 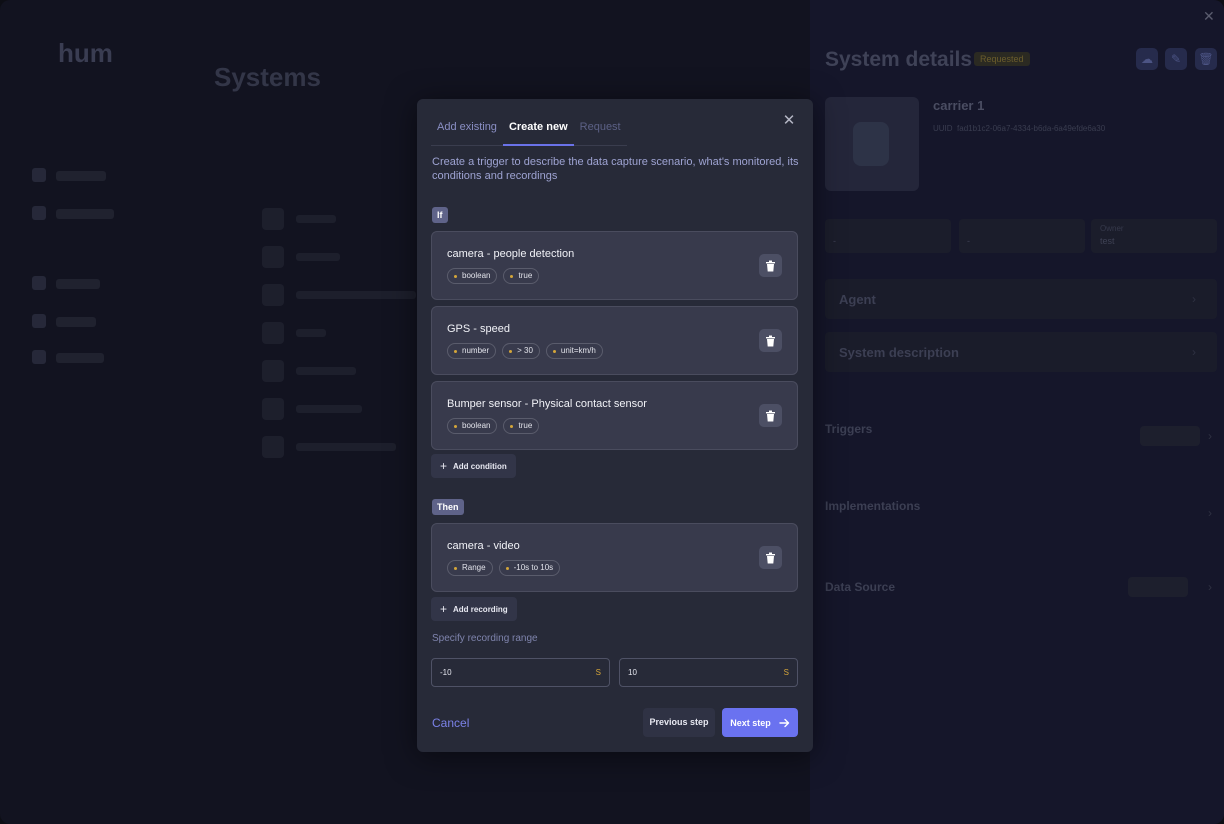 I want to click on tab-create-new: Create new, so click(x=538, y=133).